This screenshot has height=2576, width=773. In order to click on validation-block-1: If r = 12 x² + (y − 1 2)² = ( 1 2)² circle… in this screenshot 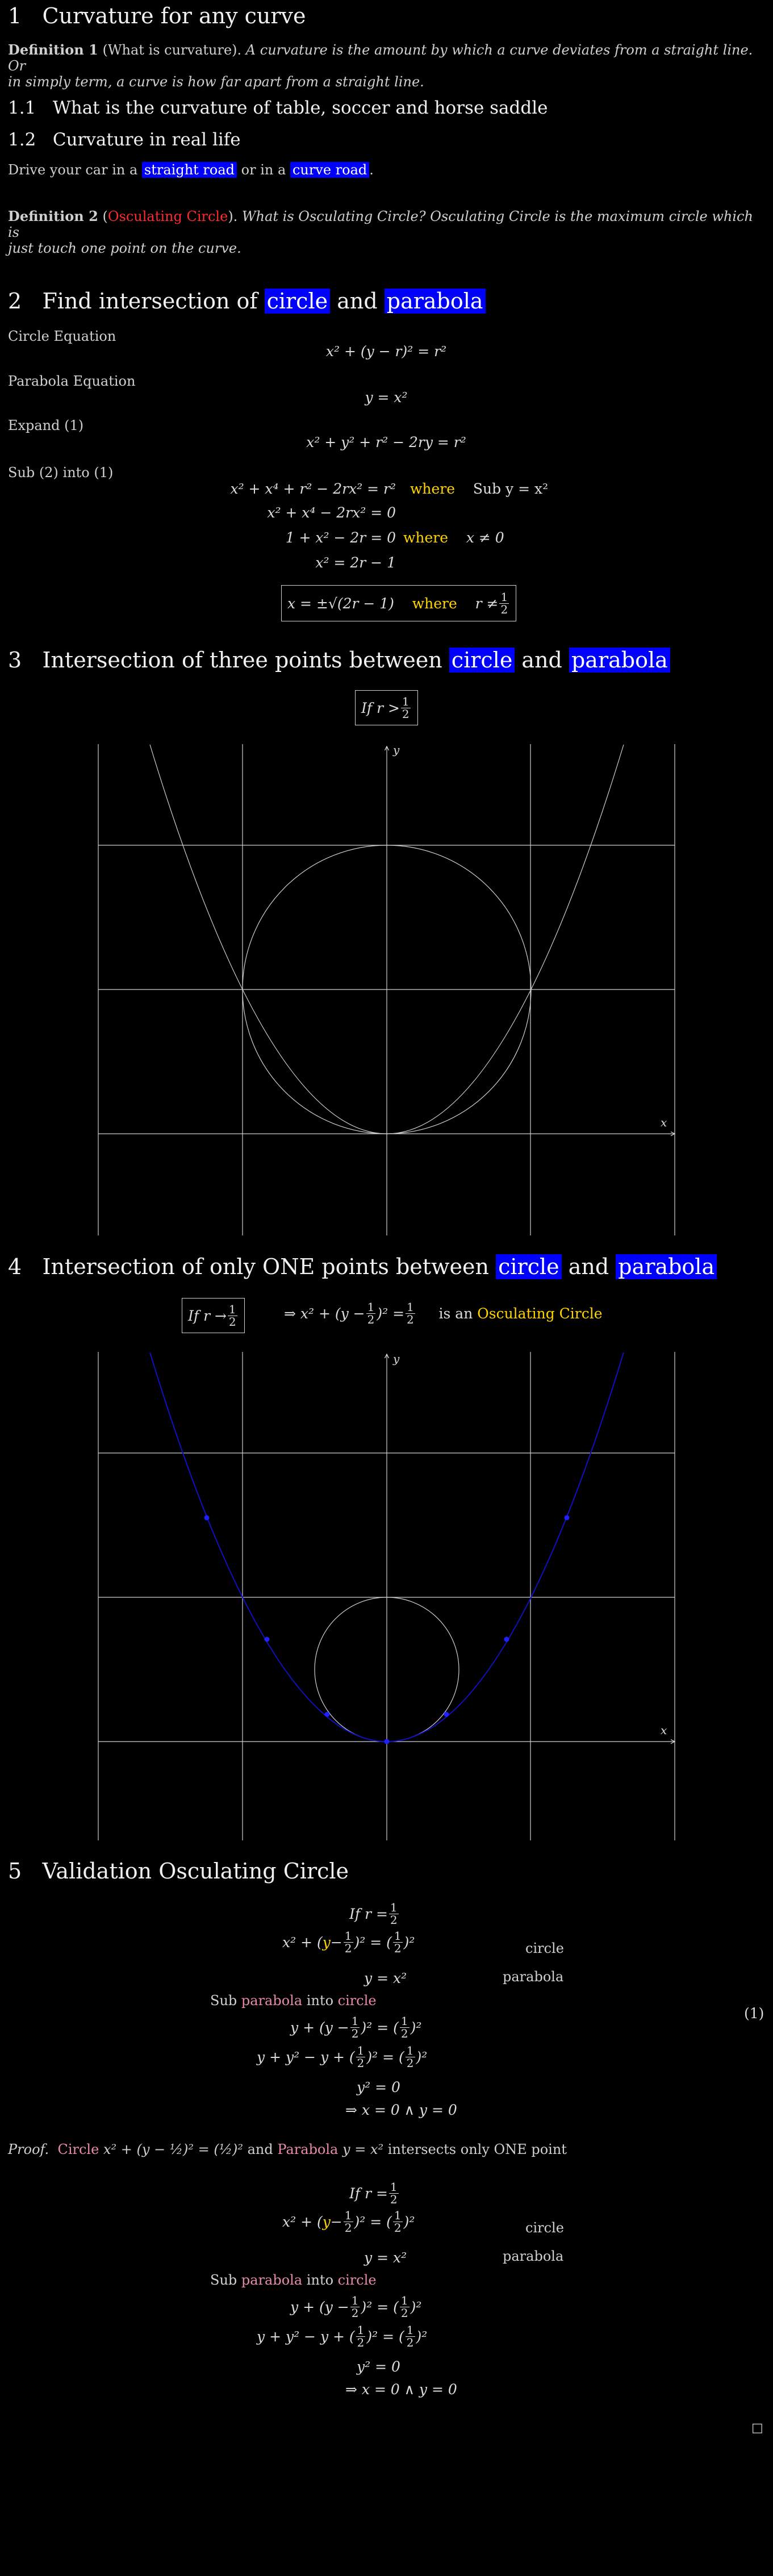, I will do `click(387, 2013)`.